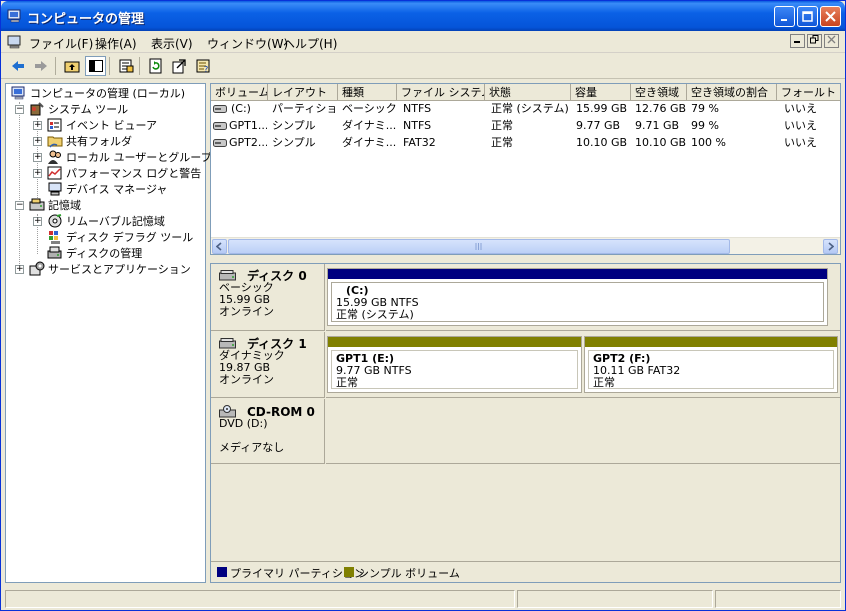 Image resolution: width=846 pixels, height=611 pixels. I want to click on cell-layout: シンプル, so click(294, 125).